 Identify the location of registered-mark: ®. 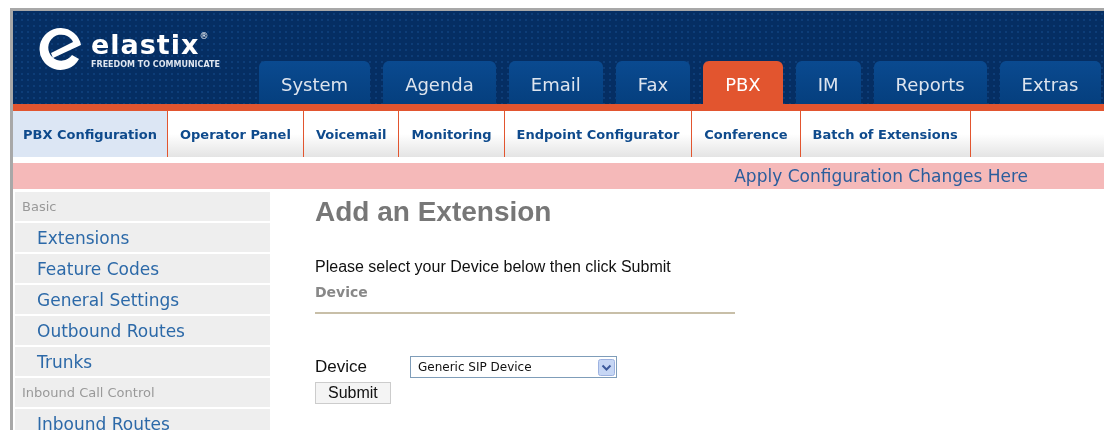
(204, 35).